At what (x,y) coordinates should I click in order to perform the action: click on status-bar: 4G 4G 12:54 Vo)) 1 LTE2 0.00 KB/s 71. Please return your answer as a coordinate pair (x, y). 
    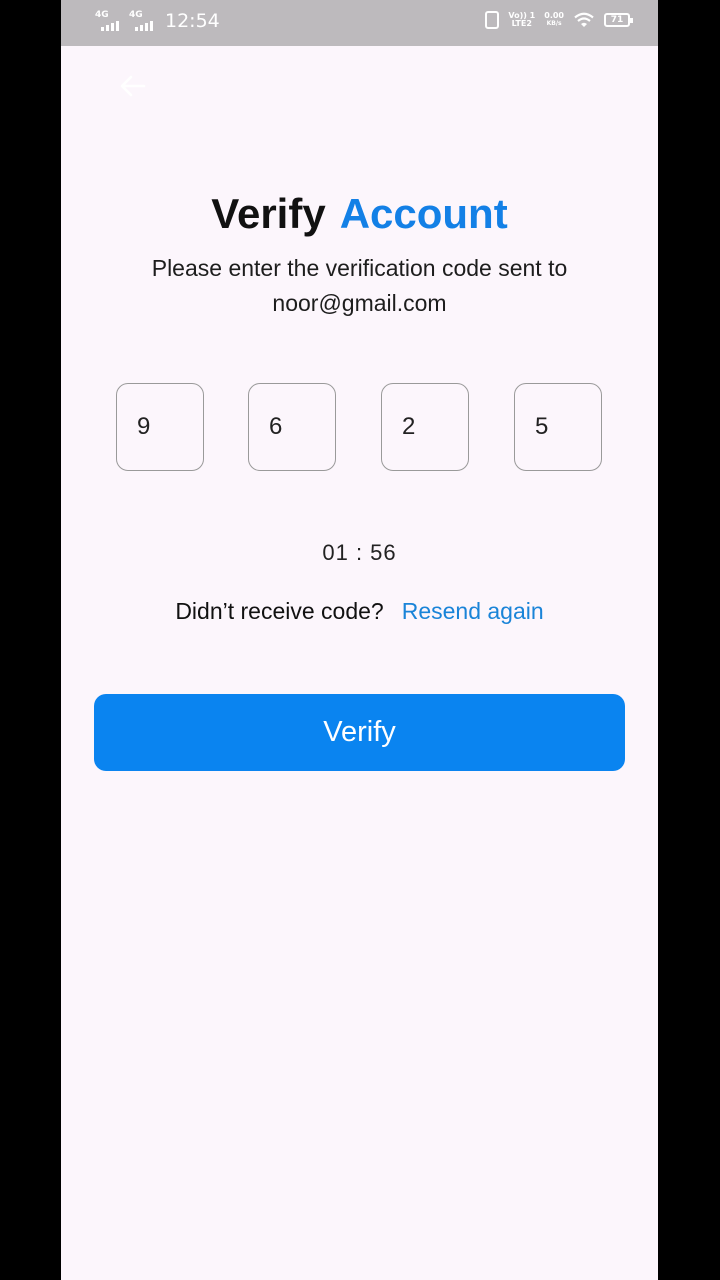
    Looking at the image, I should click on (359, 23).